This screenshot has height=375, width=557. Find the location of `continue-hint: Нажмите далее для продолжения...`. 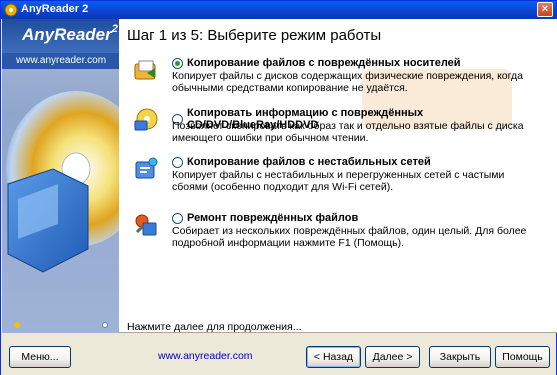

continue-hint: Нажмите далее для продолжения... is located at coordinates (214, 327).